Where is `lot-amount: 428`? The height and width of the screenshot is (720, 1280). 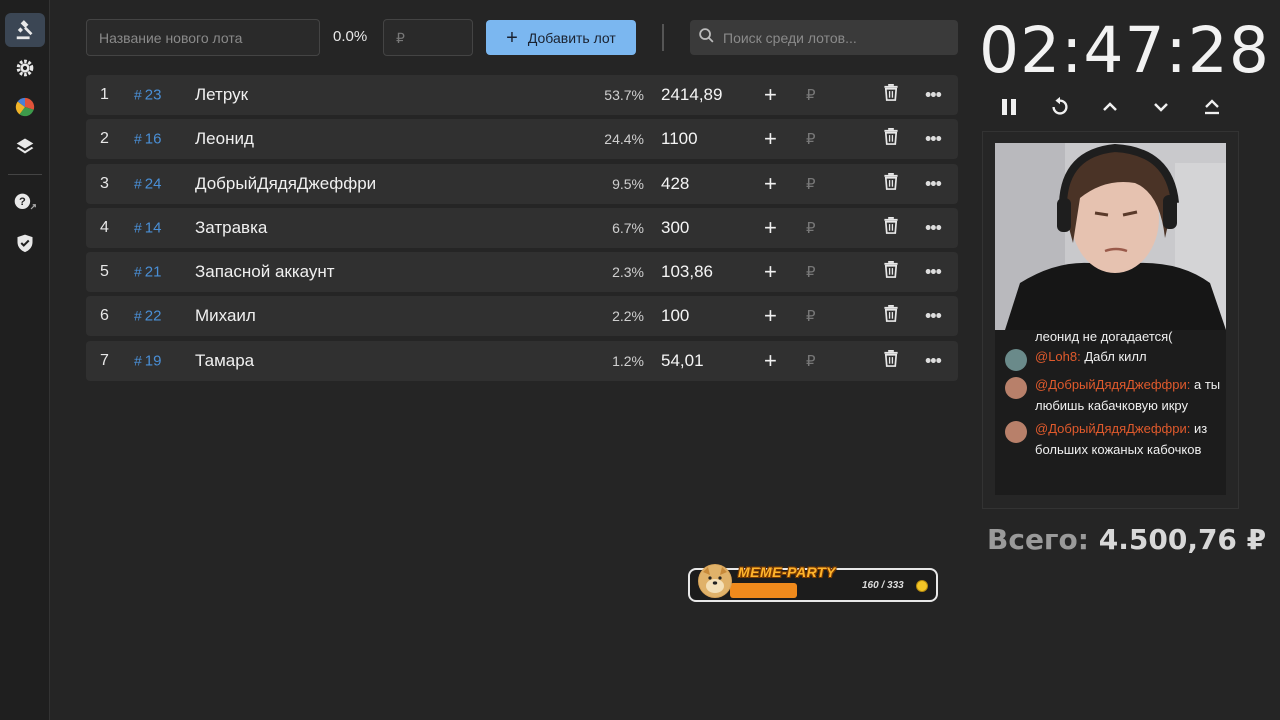 lot-amount: 428 is located at coordinates (675, 184).